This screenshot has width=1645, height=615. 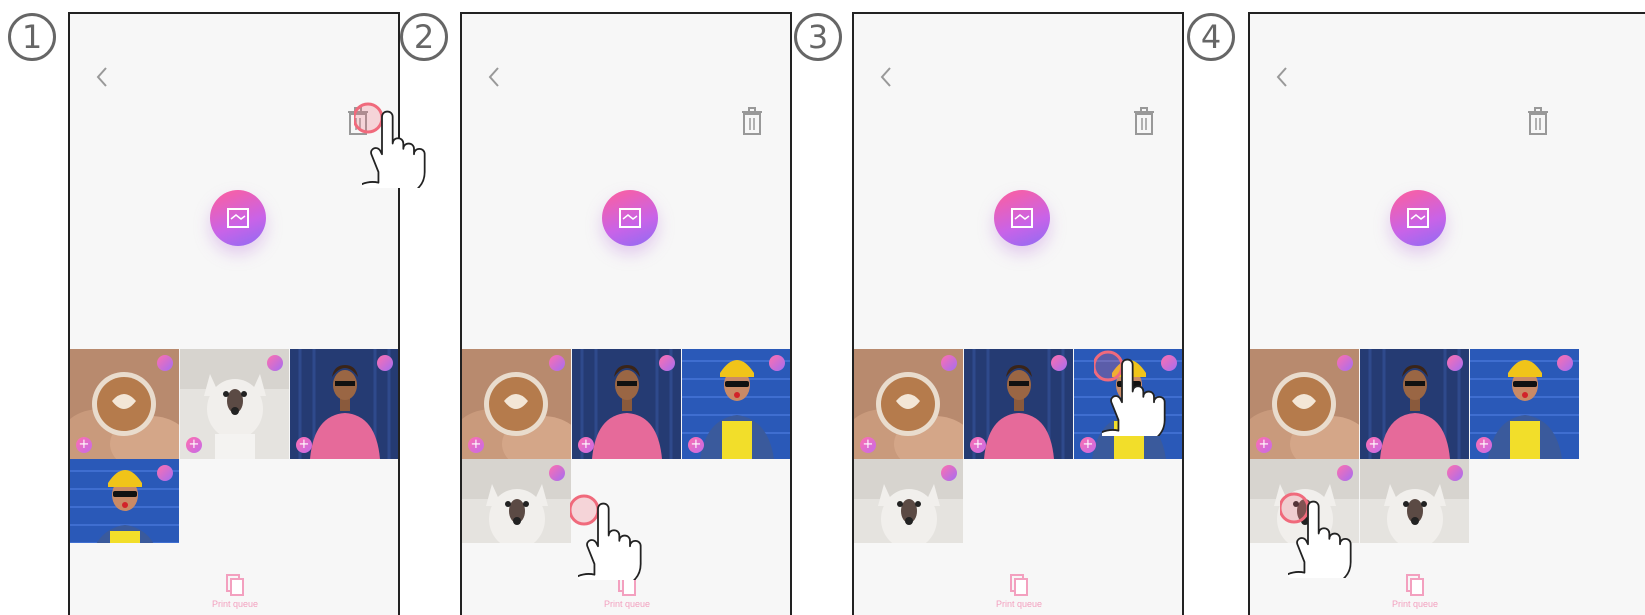 I want to click on step-number-1: 1, so click(x=32, y=37).